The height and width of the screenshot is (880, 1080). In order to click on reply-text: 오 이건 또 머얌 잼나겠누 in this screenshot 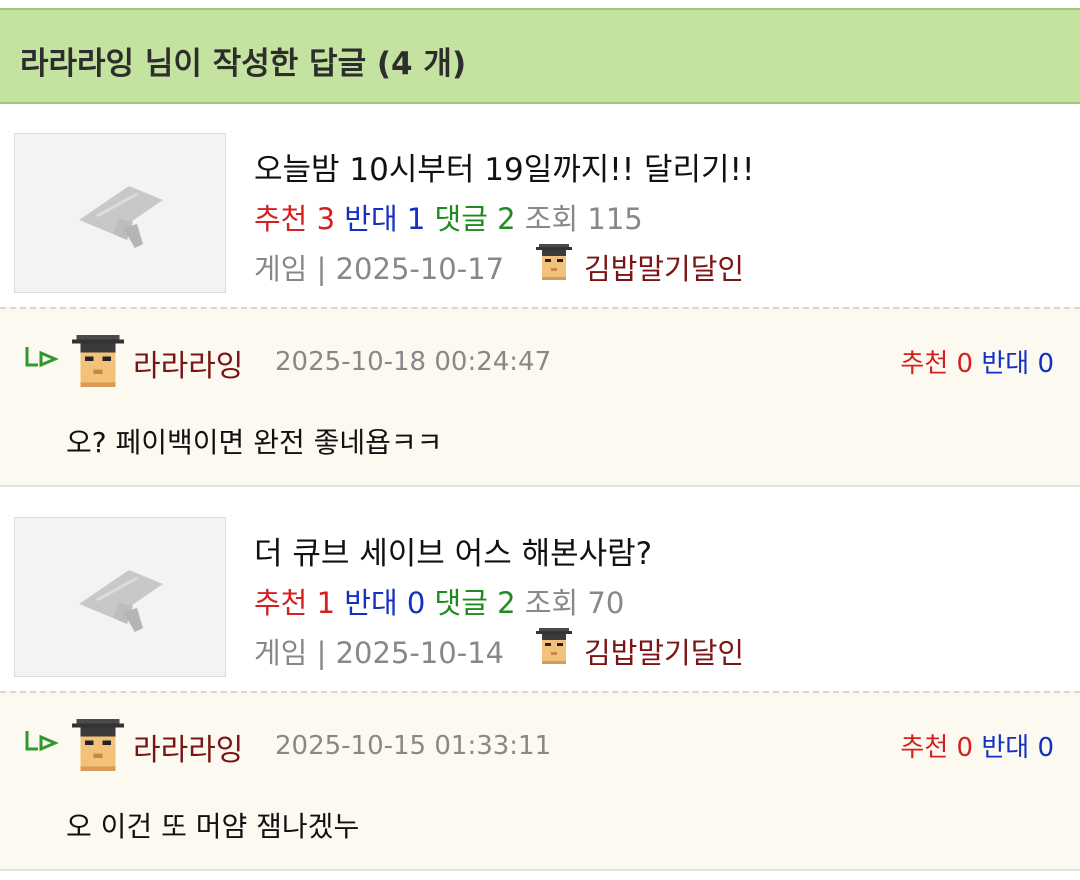, I will do `click(213, 826)`.